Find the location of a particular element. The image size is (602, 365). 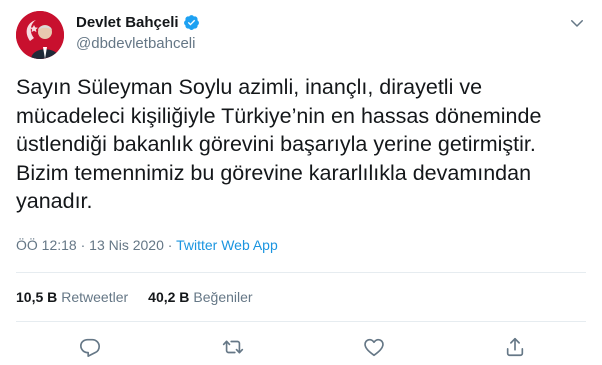

retweets-count: 10,5 B is located at coordinates (37, 297).